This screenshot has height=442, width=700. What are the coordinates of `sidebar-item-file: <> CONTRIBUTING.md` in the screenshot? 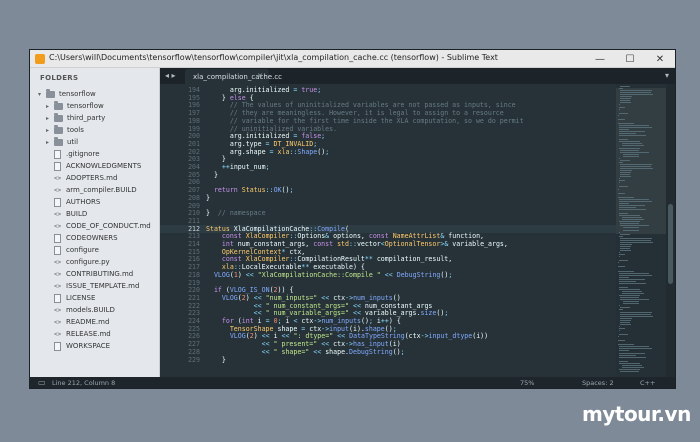 It's located at (93, 274).